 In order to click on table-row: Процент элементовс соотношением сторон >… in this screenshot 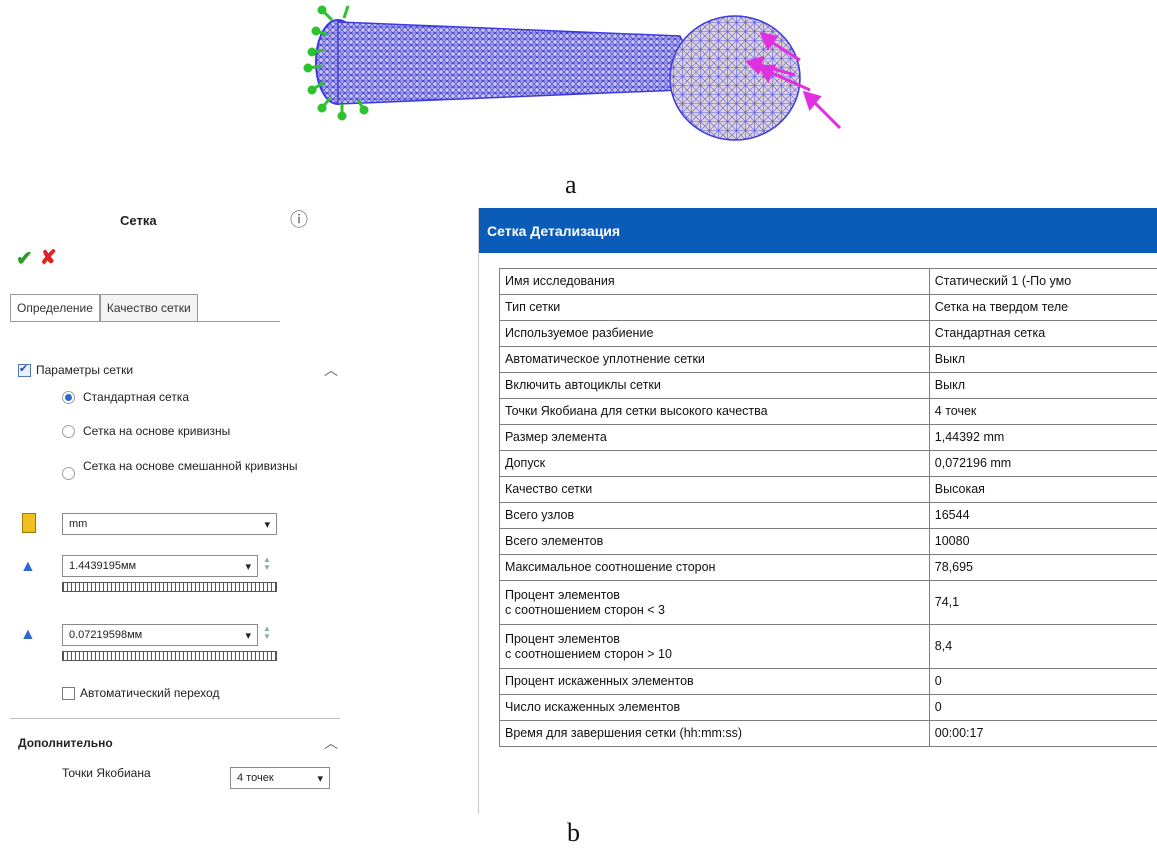, I will do `click(828, 647)`.